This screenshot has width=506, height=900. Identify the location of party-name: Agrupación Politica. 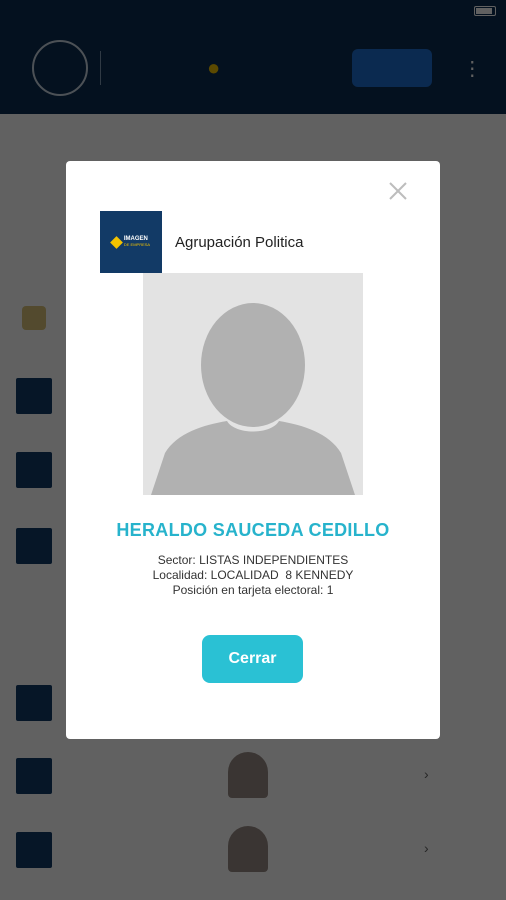
(239, 242).